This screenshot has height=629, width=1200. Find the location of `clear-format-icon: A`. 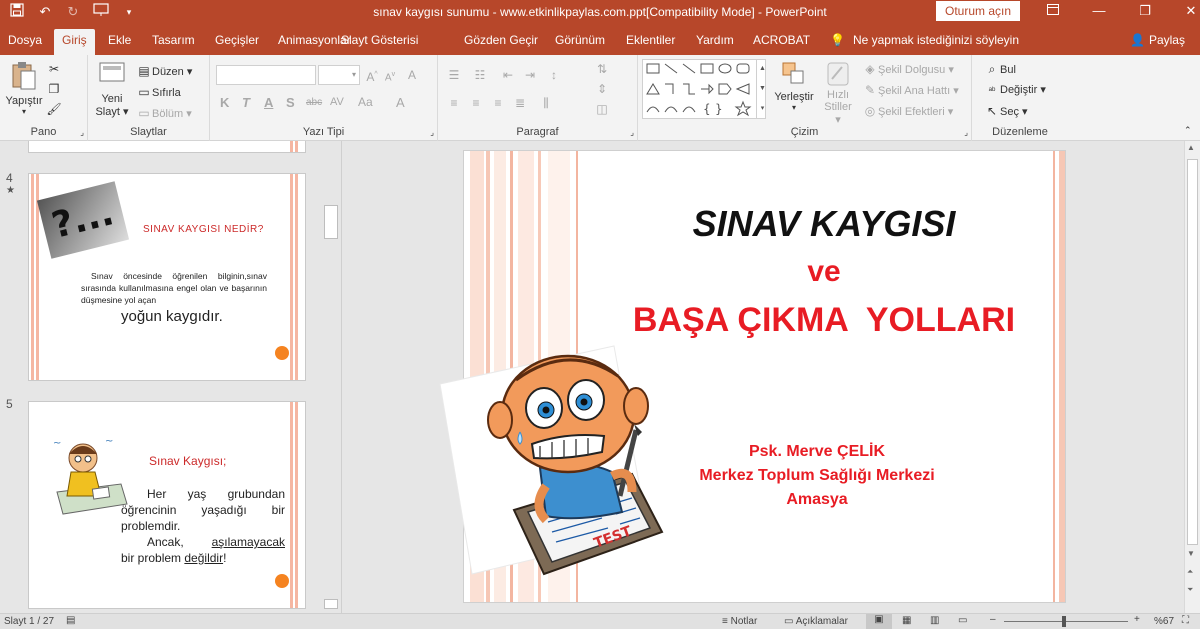

clear-format-icon: A is located at coordinates (412, 75).